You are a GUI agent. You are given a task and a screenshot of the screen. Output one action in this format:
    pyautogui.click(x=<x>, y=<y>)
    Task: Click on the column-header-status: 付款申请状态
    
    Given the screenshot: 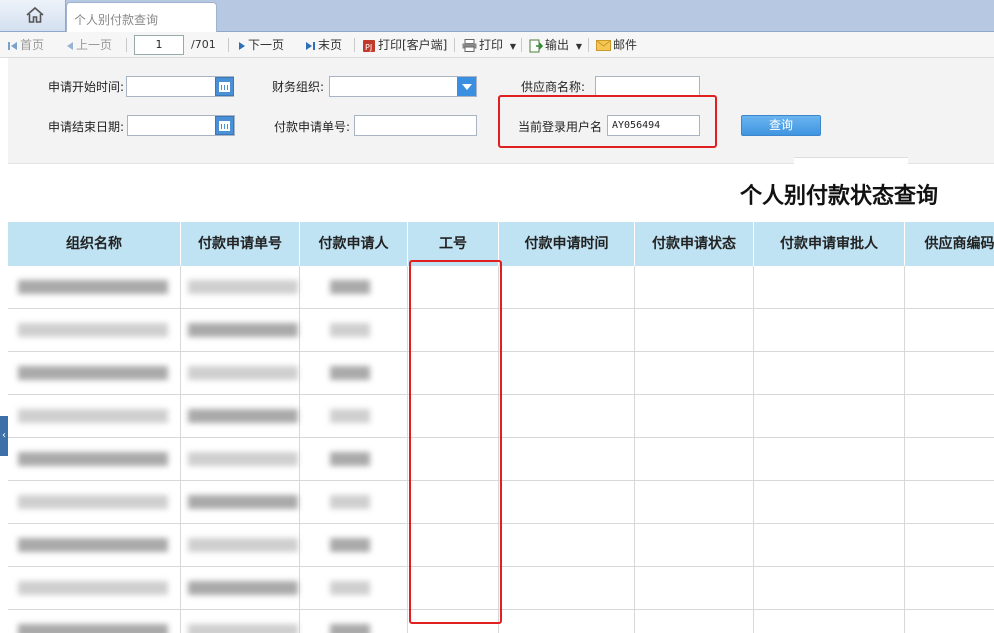 What is the action you would take?
    pyautogui.click(x=694, y=244)
    